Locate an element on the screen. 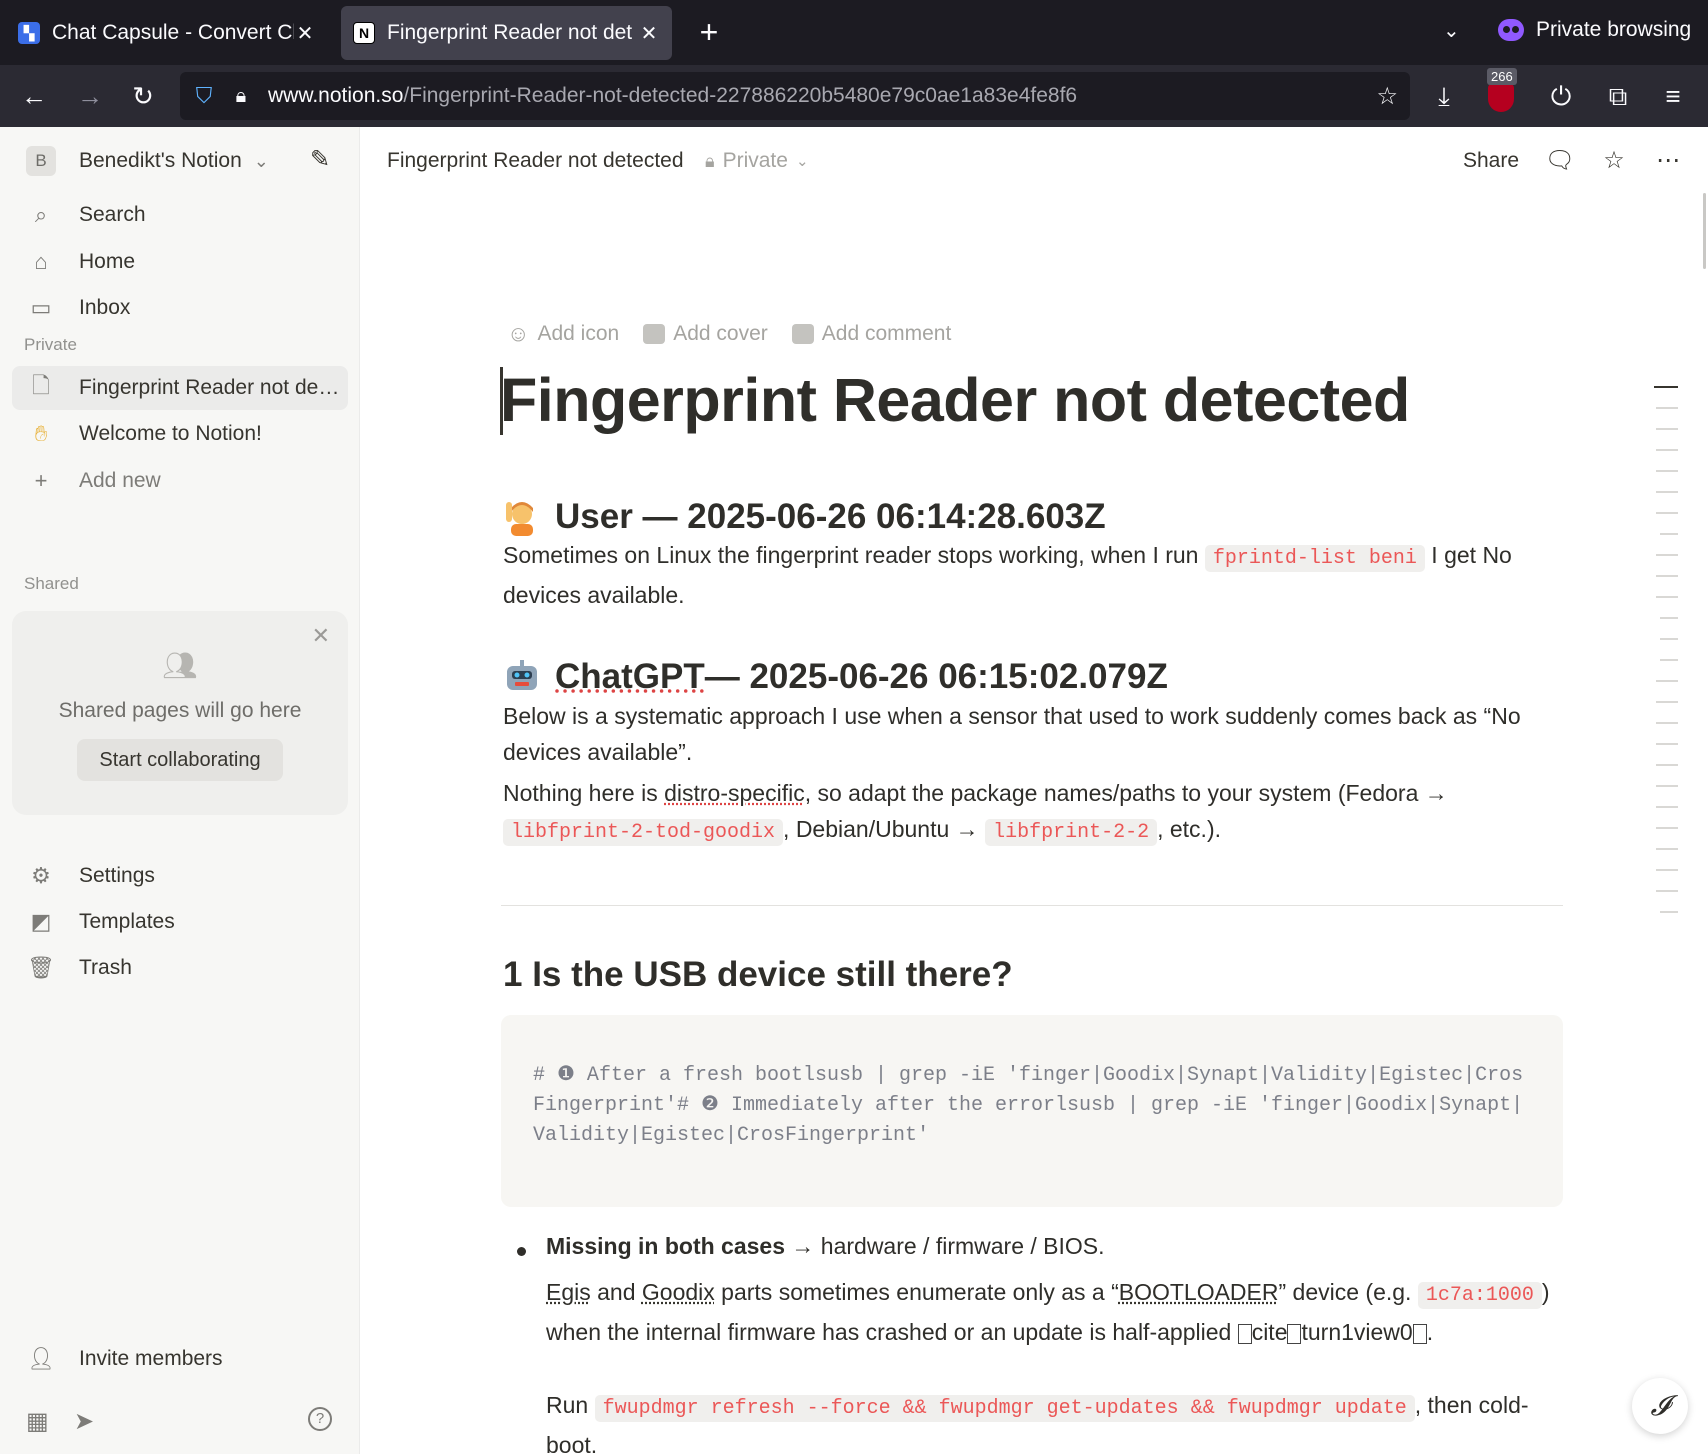  start-collaborating-button: Start collaborating is located at coordinates (180, 760).